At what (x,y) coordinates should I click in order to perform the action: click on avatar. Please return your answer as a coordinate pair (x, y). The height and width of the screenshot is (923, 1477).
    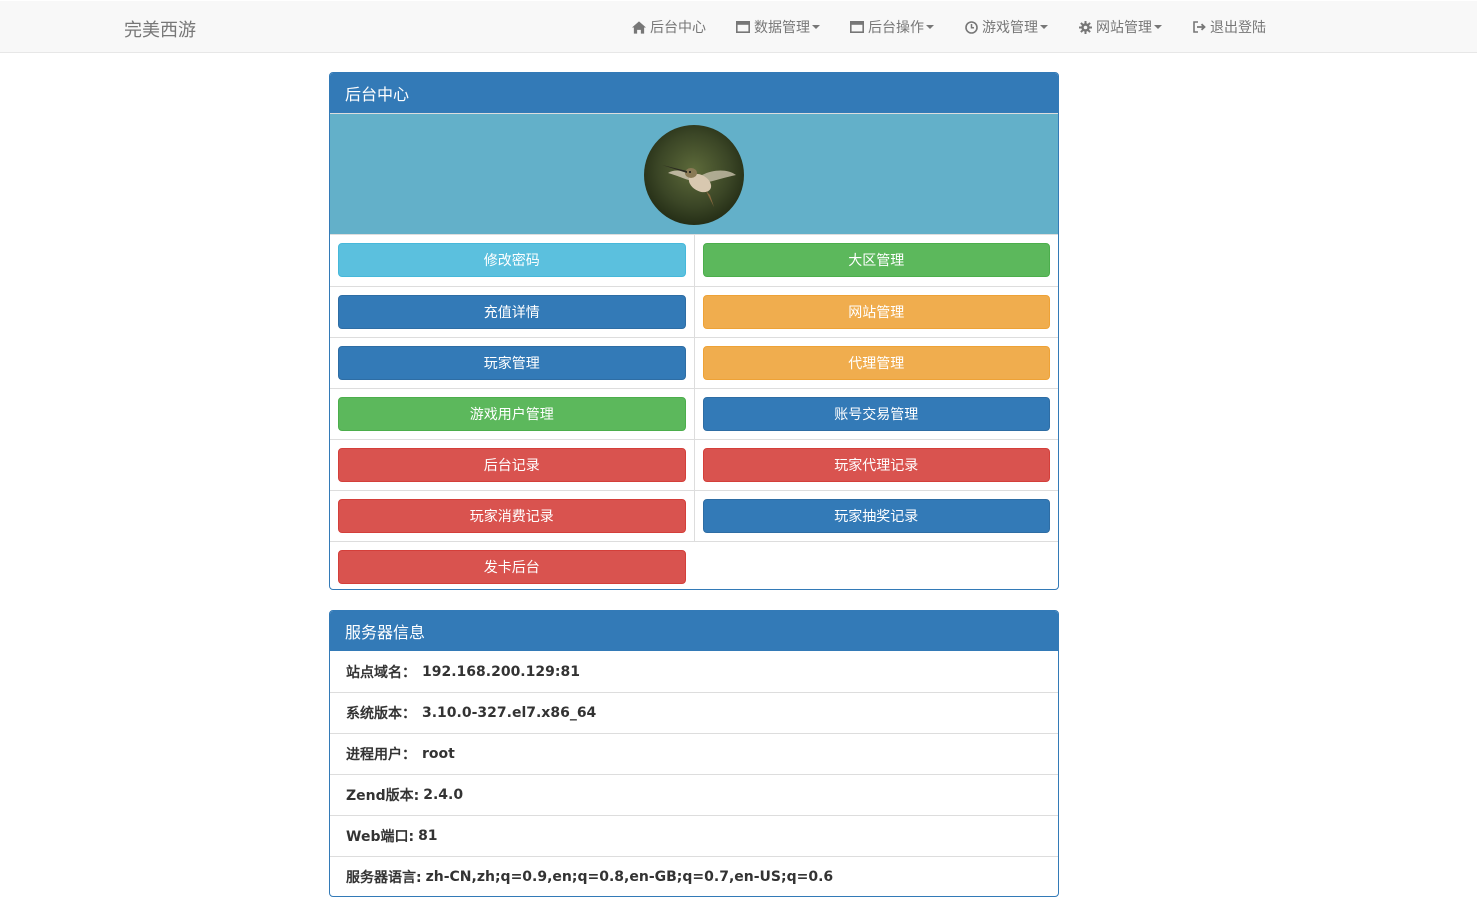
    Looking at the image, I should click on (694, 175).